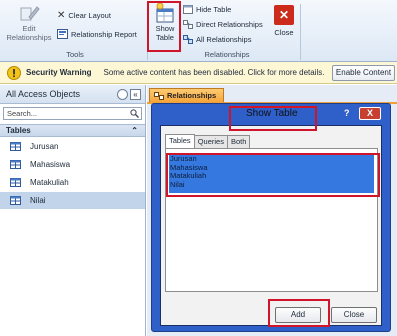 This screenshot has width=397, height=336. I want to click on collapse-icon: ⌃, so click(134, 130).